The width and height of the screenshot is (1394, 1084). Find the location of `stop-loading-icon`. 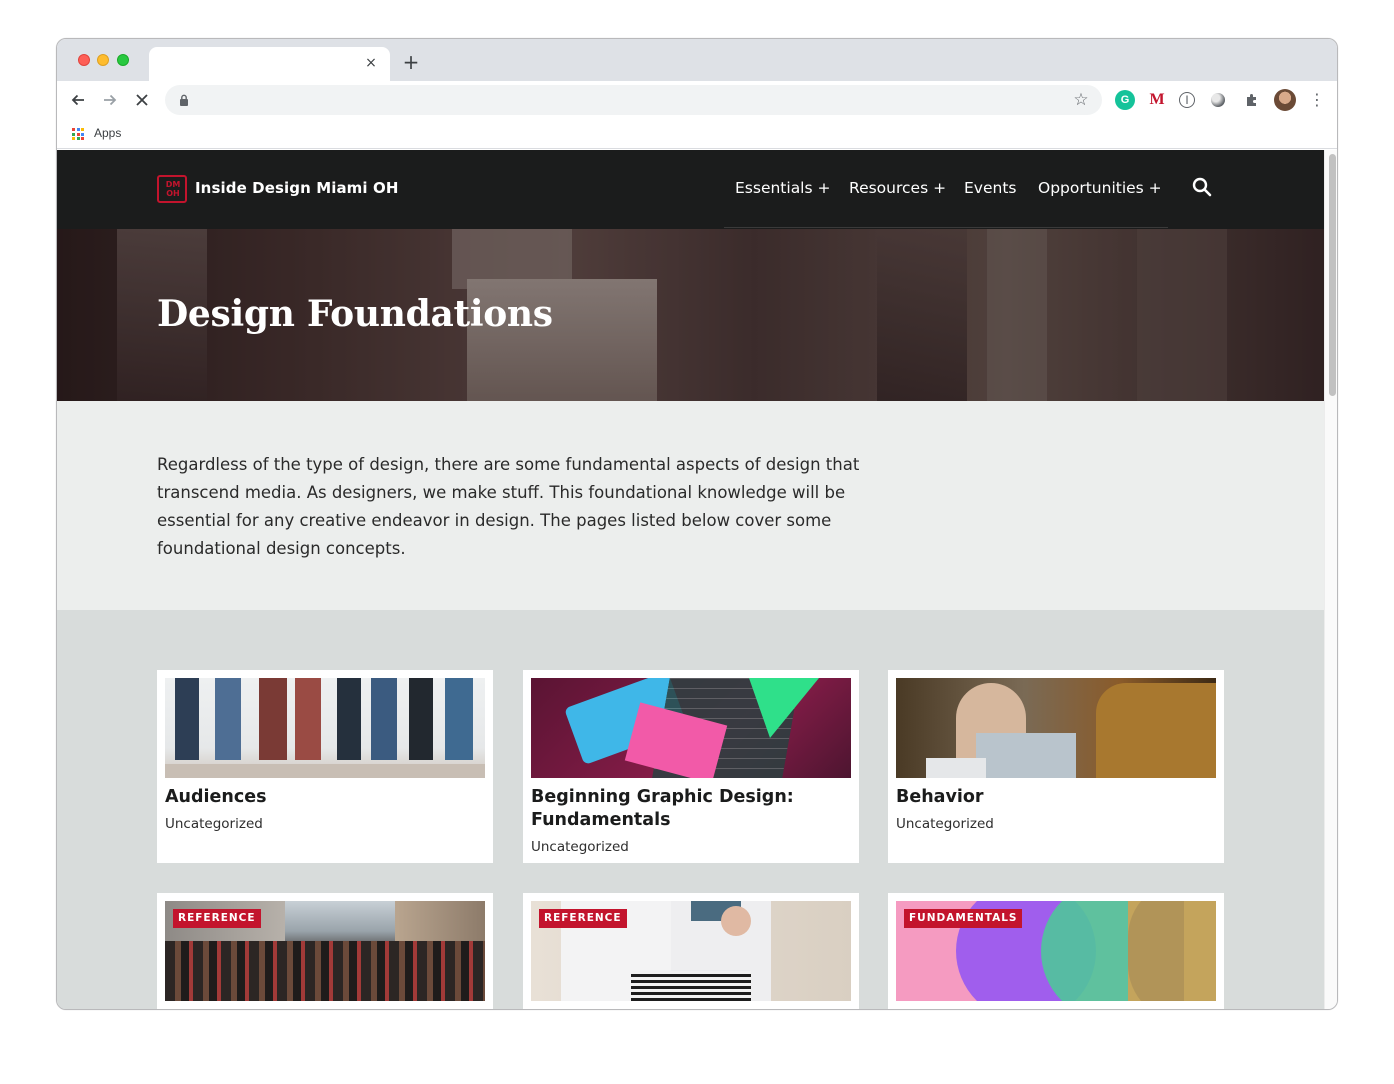

stop-loading-icon is located at coordinates (142, 100).